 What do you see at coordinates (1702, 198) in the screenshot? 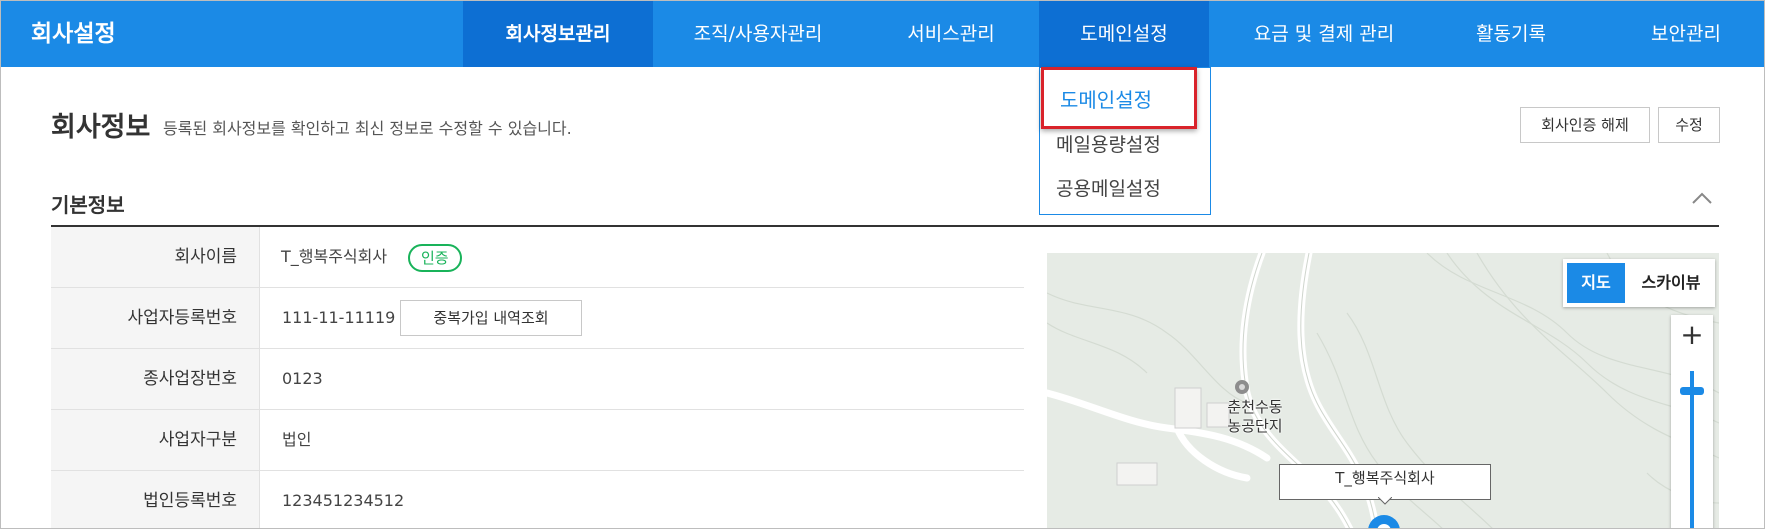
I see `collapse-chevron-icon` at bounding box center [1702, 198].